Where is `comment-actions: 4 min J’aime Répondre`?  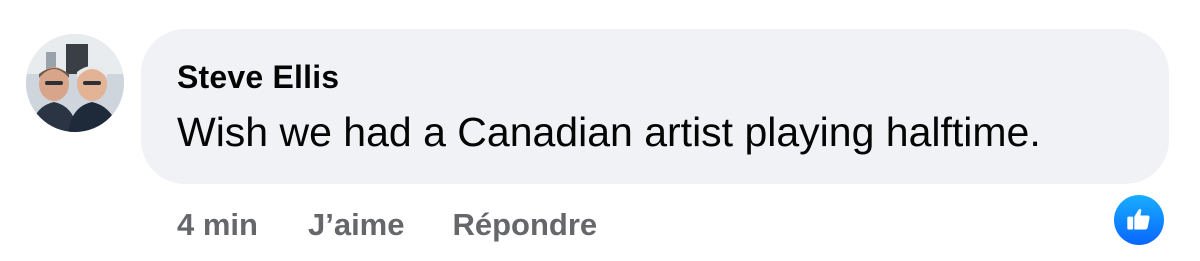
comment-actions: 4 min J’aime Répondre is located at coordinates (411, 225).